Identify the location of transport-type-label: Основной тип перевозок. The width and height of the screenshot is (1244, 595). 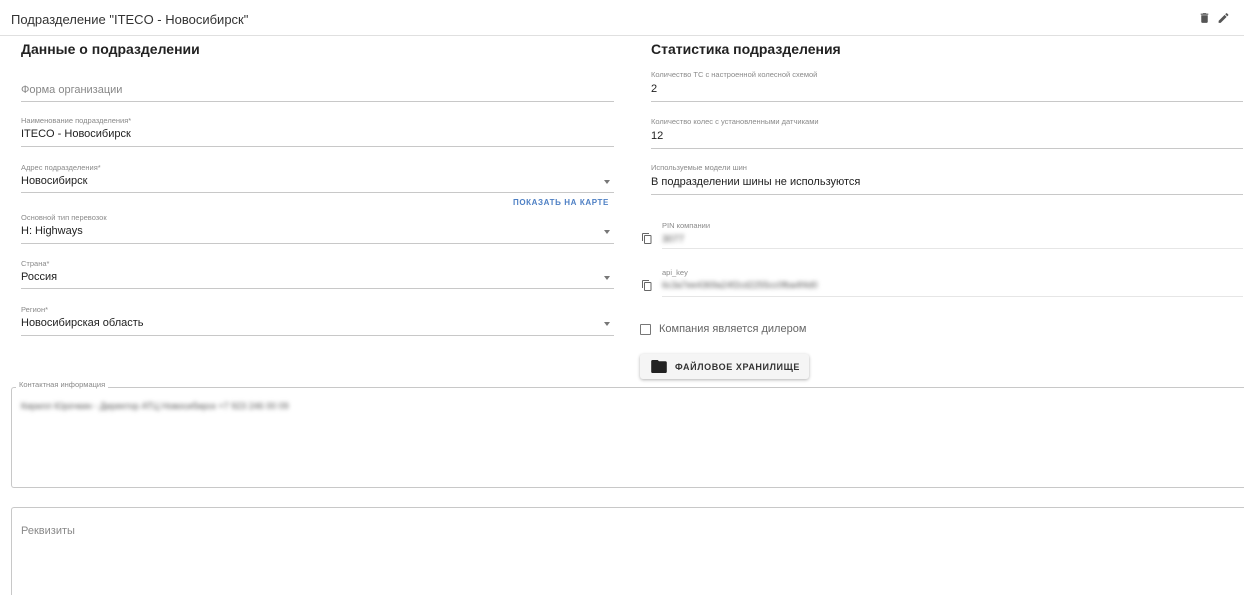
(64, 217).